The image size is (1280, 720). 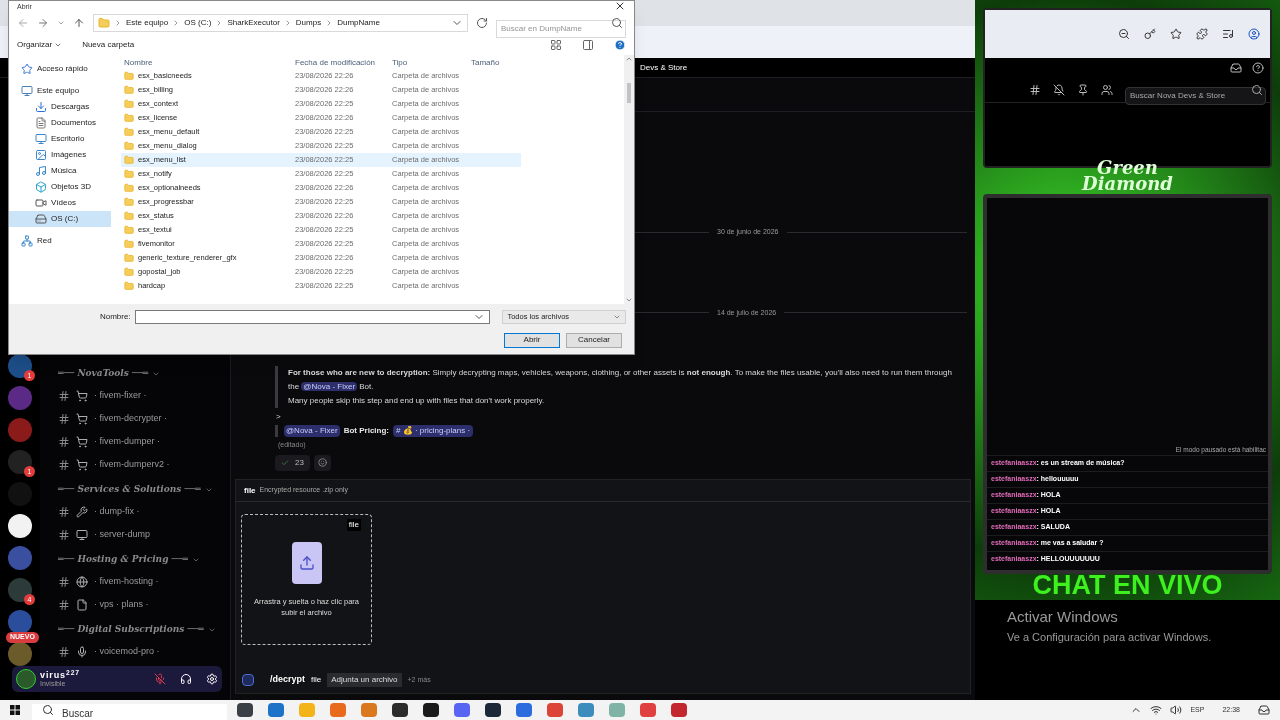 I want to click on column-header: Tipo, so click(x=431, y=63).